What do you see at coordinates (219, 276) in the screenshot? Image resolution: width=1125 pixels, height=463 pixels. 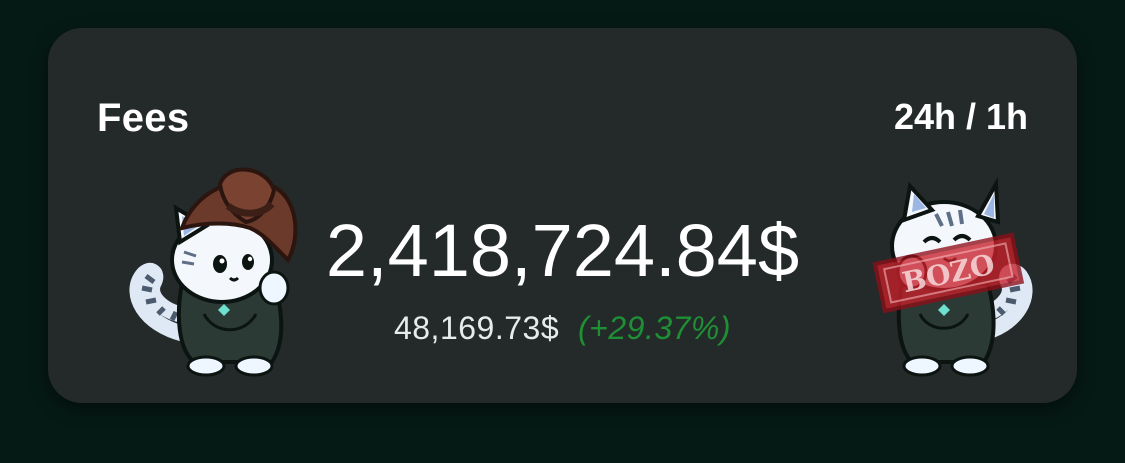 I see `cowboy-cat-mascot-icon` at bounding box center [219, 276].